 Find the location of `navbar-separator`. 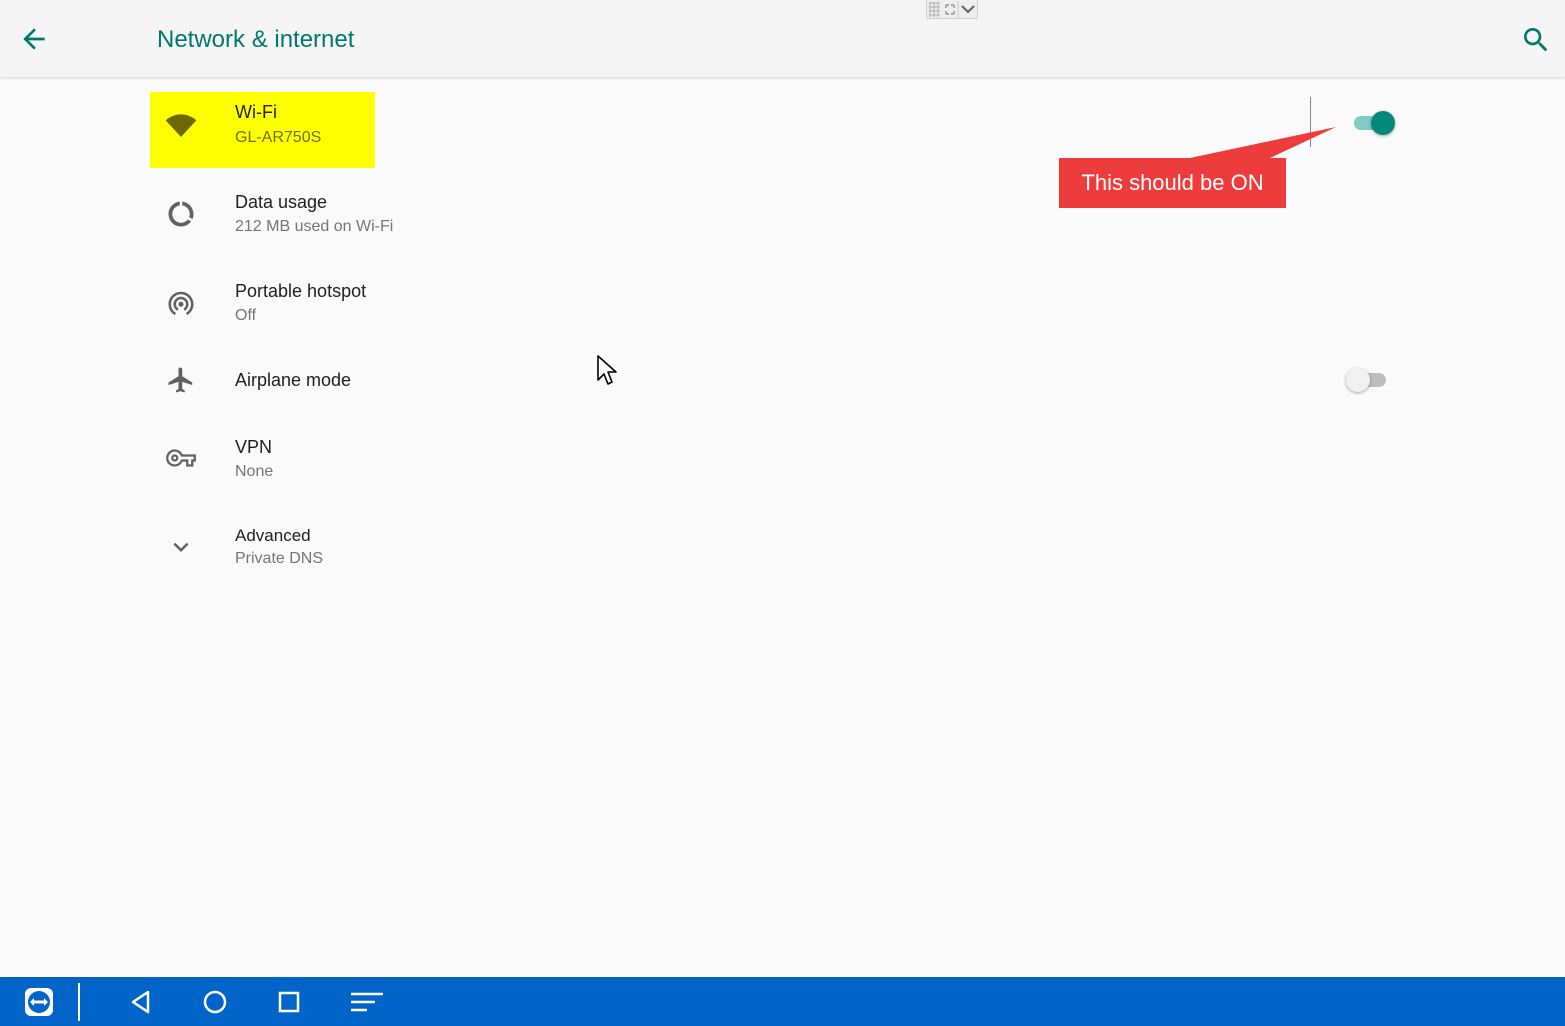

navbar-separator is located at coordinates (79, 1002).